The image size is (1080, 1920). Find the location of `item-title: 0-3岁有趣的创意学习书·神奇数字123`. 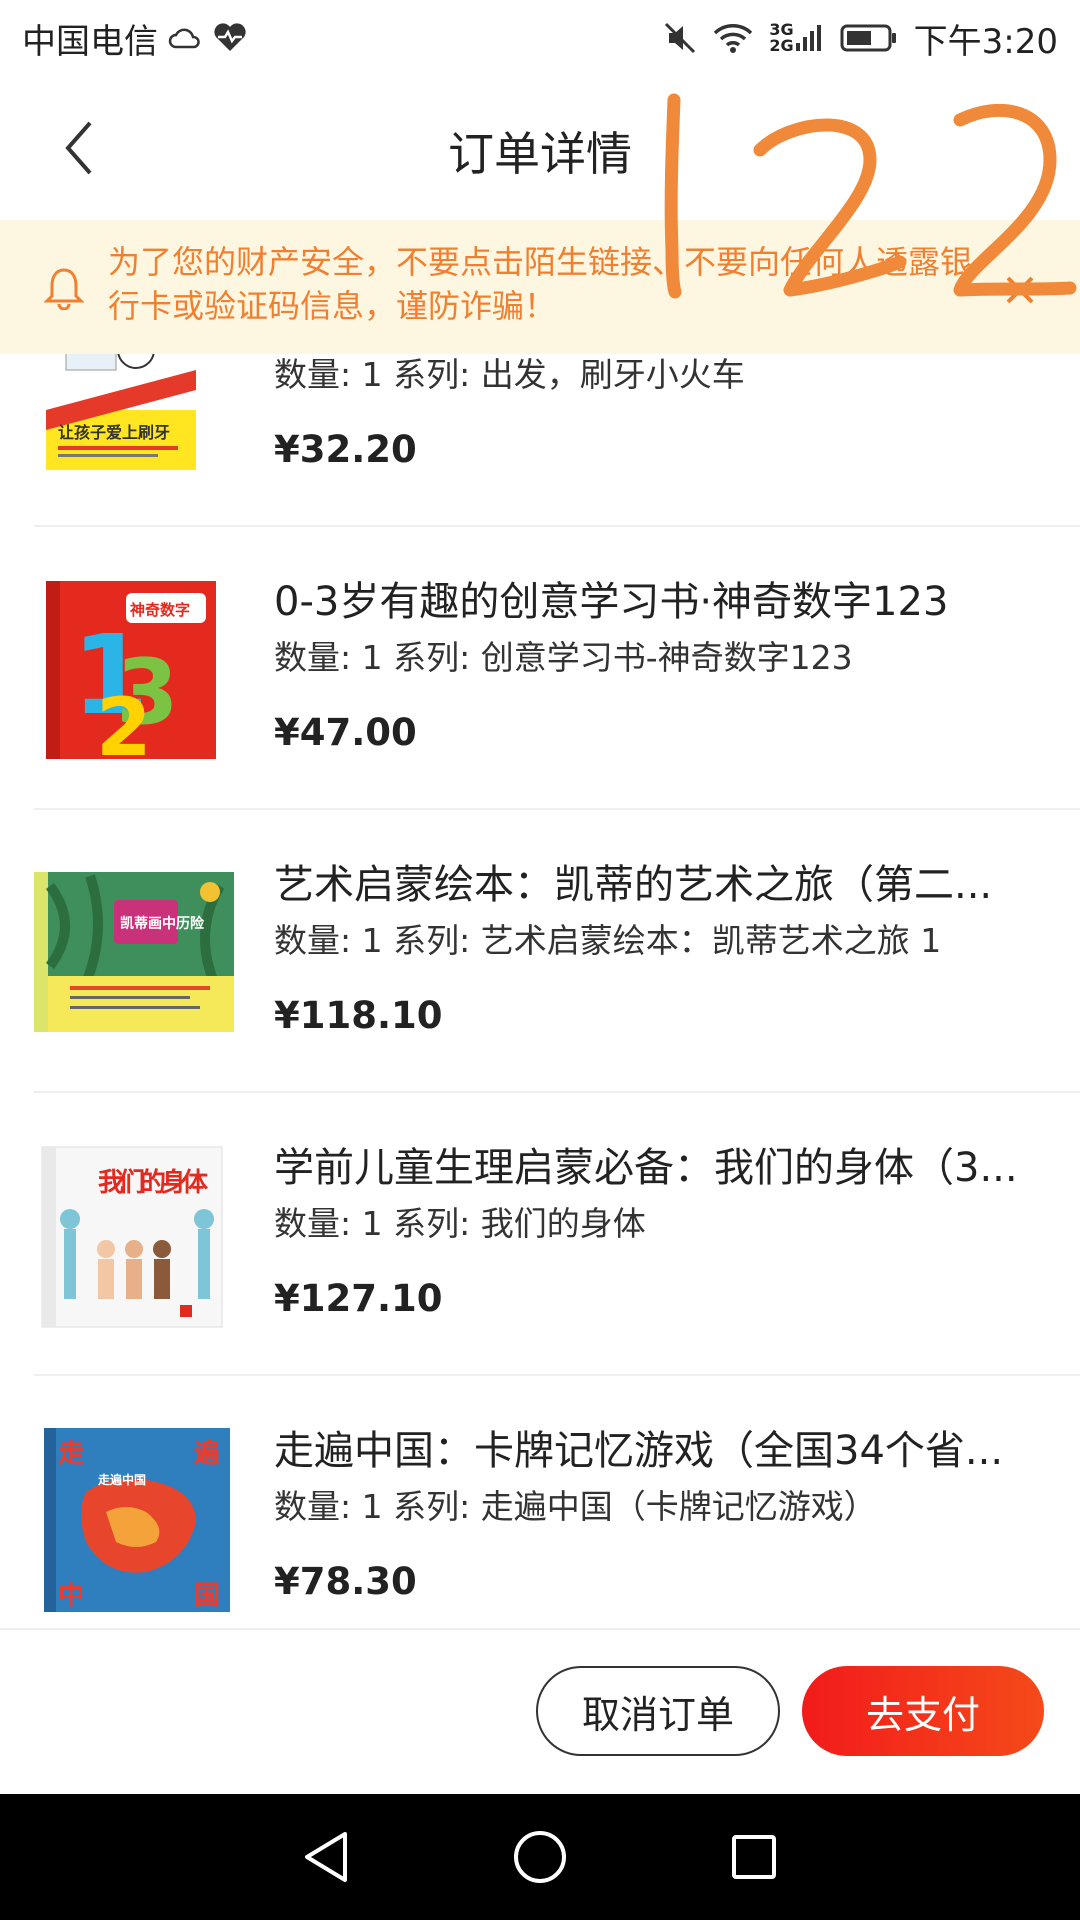

item-title: 0-3岁有趣的创意学习书·神奇数字123 is located at coordinates (611, 602).